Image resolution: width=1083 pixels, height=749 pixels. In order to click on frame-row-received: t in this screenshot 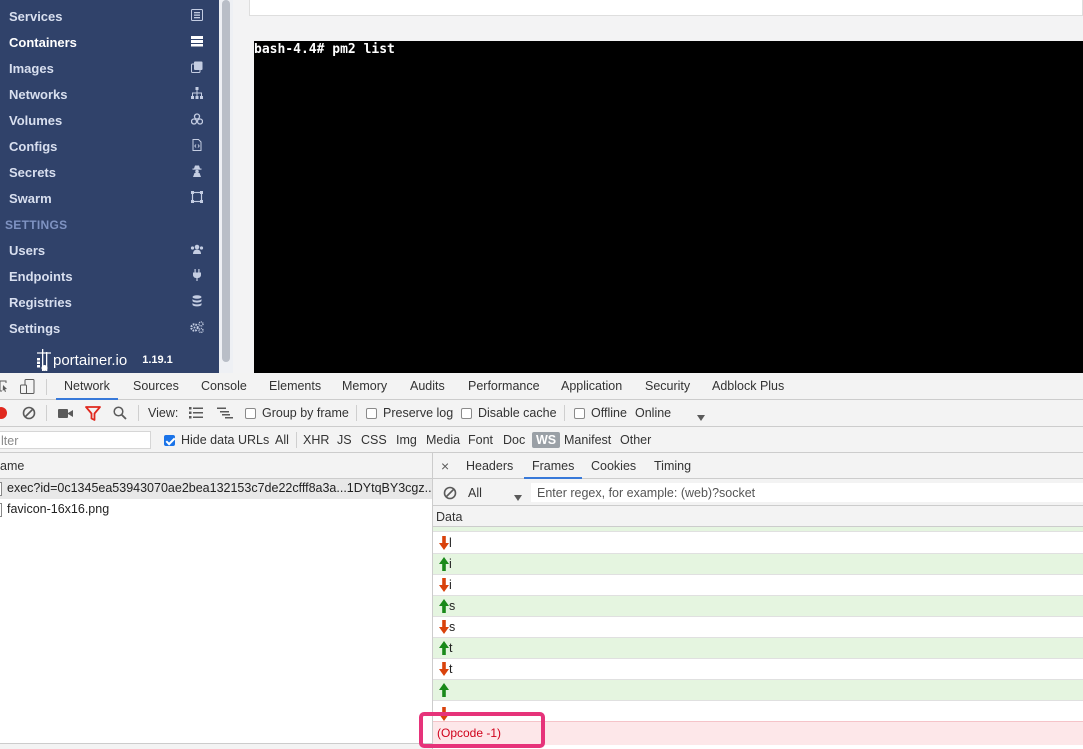, I will do `click(758, 669)`.